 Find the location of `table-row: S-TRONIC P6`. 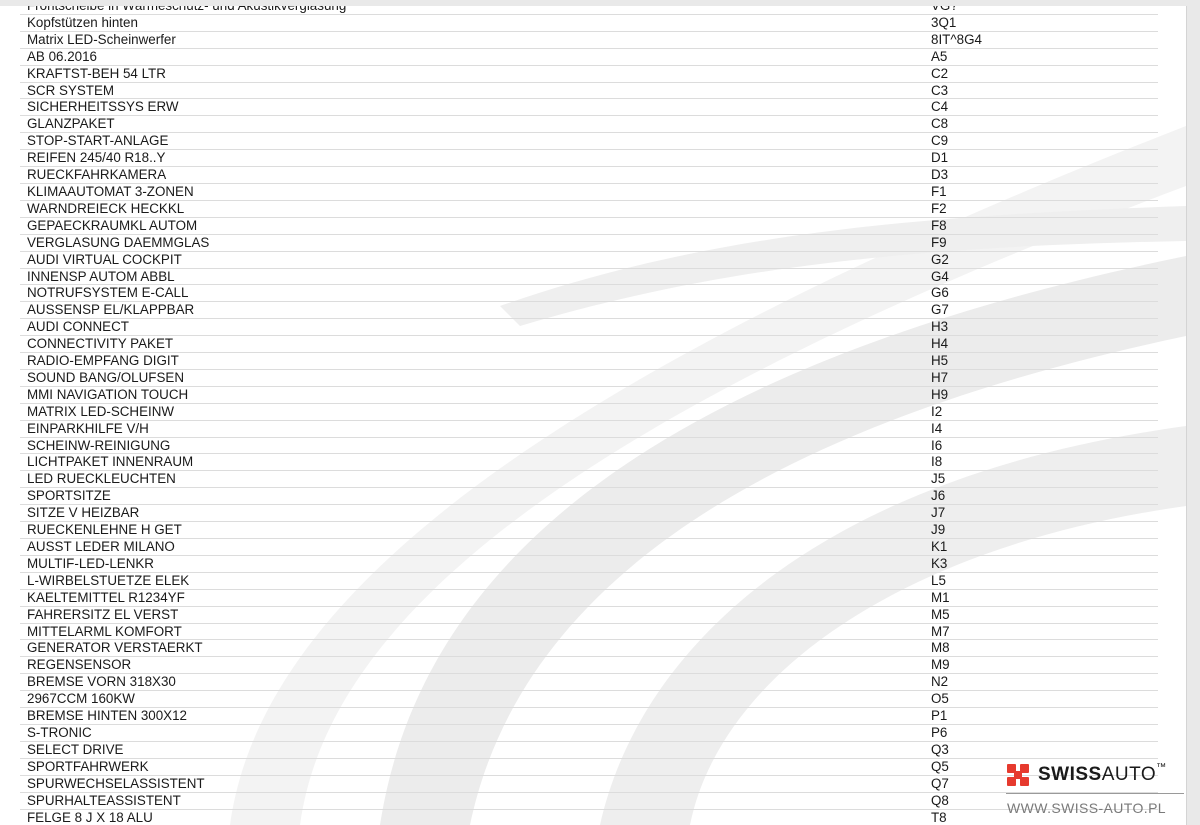

table-row: S-TRONIC P6 is located at coordinates (589, 733).